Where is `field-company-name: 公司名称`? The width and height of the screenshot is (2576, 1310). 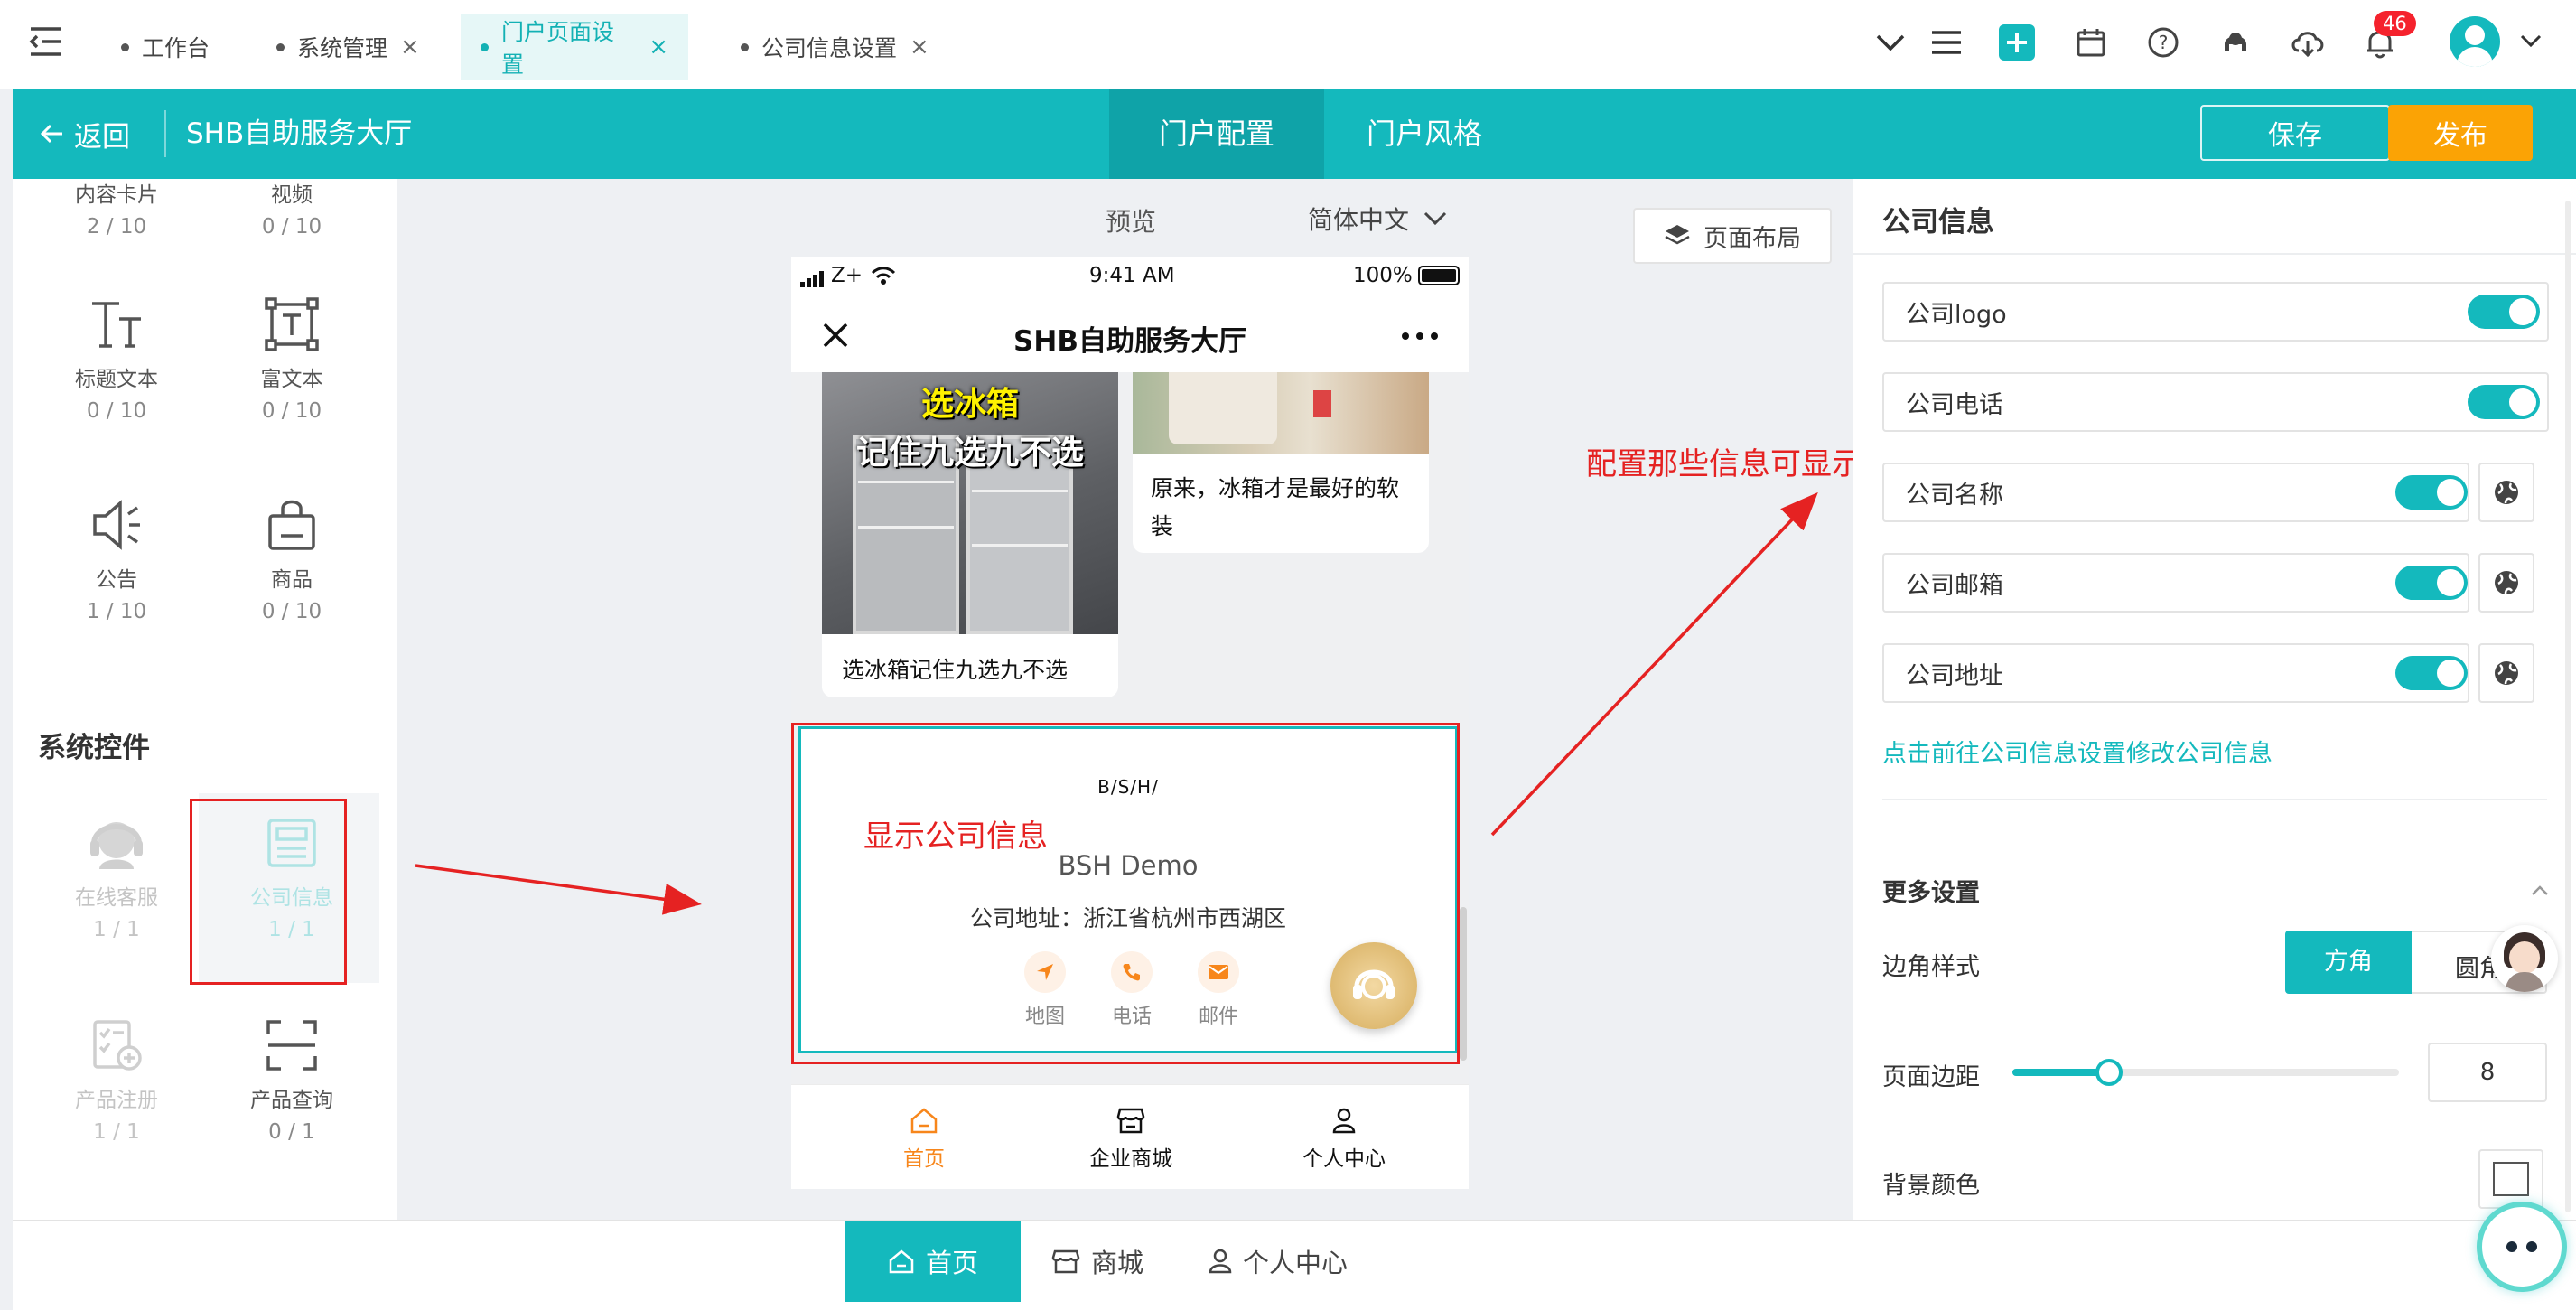 field-company-name: 公司名称 is located at coordinates (2175, 493).